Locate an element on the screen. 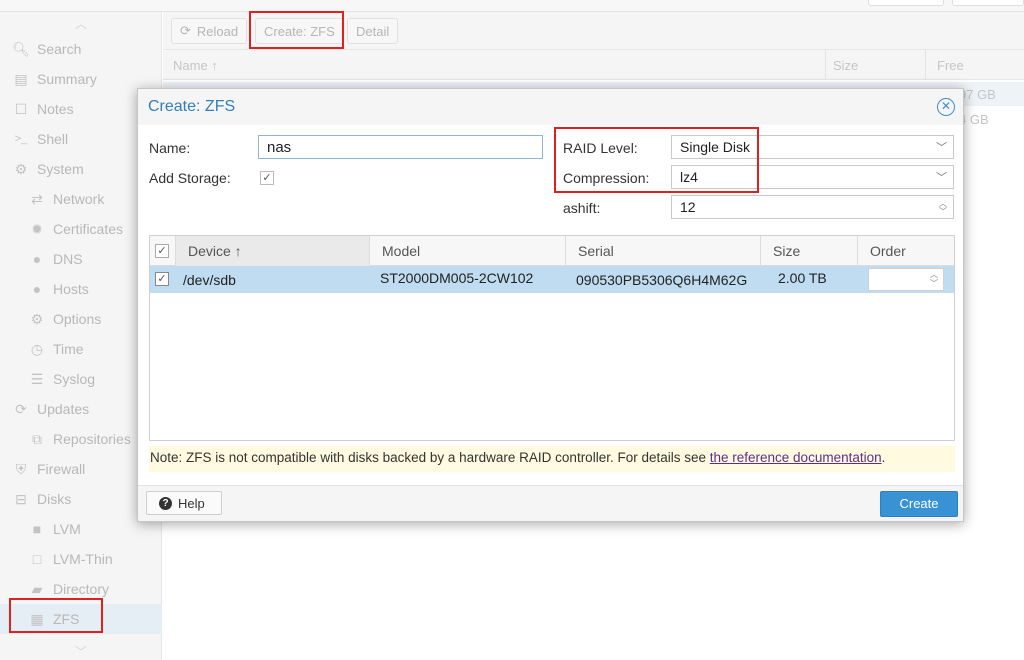  notes-icon: ☐ is located at coordinates (21, 108).